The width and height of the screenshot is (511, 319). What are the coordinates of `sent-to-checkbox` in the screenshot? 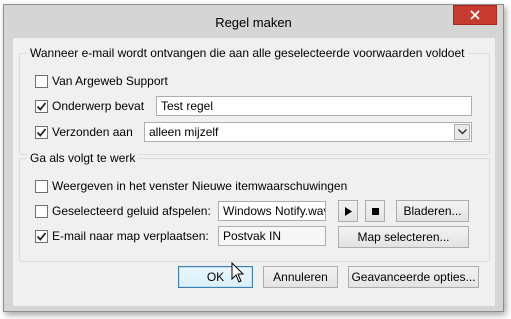 It's located at (41, 132).